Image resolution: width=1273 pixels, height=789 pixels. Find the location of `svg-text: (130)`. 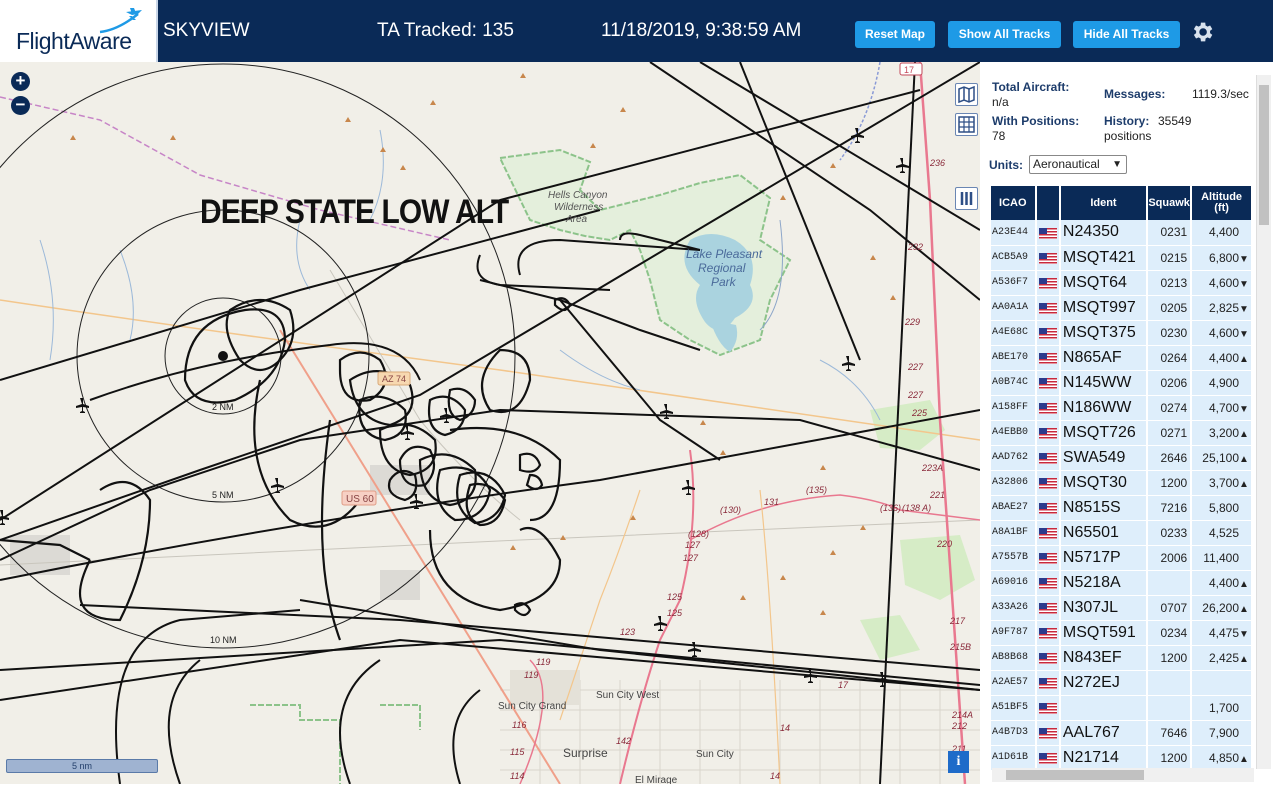

svg-text: (130) is located at coordinates (730, 510).